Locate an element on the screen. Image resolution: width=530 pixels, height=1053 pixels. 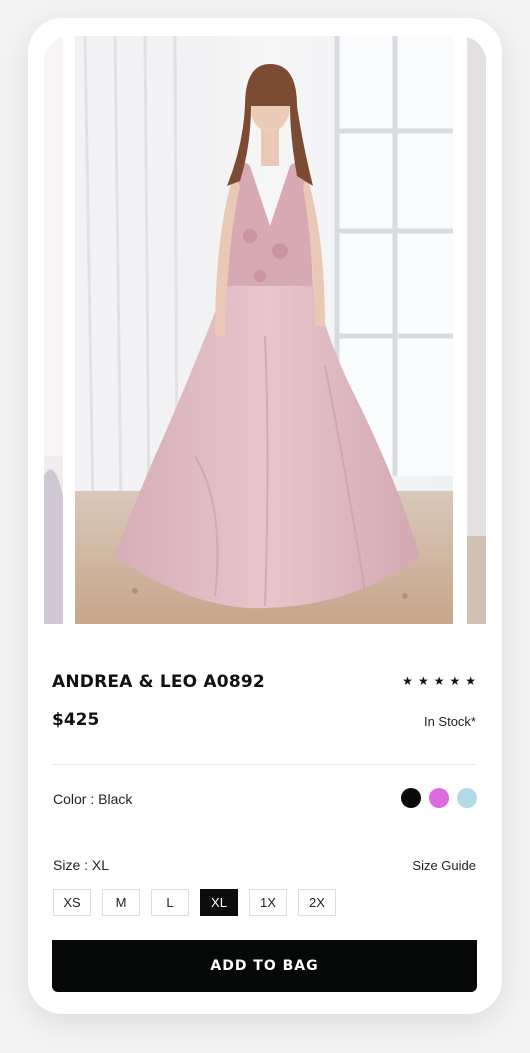
swatch-orchid is located at coordinates (439, 798).